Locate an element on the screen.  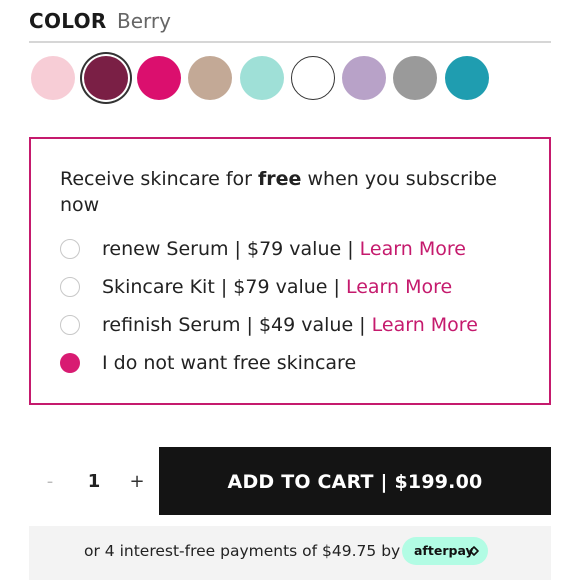
quantity-increase-button: + is located at coordinates (137, 482).